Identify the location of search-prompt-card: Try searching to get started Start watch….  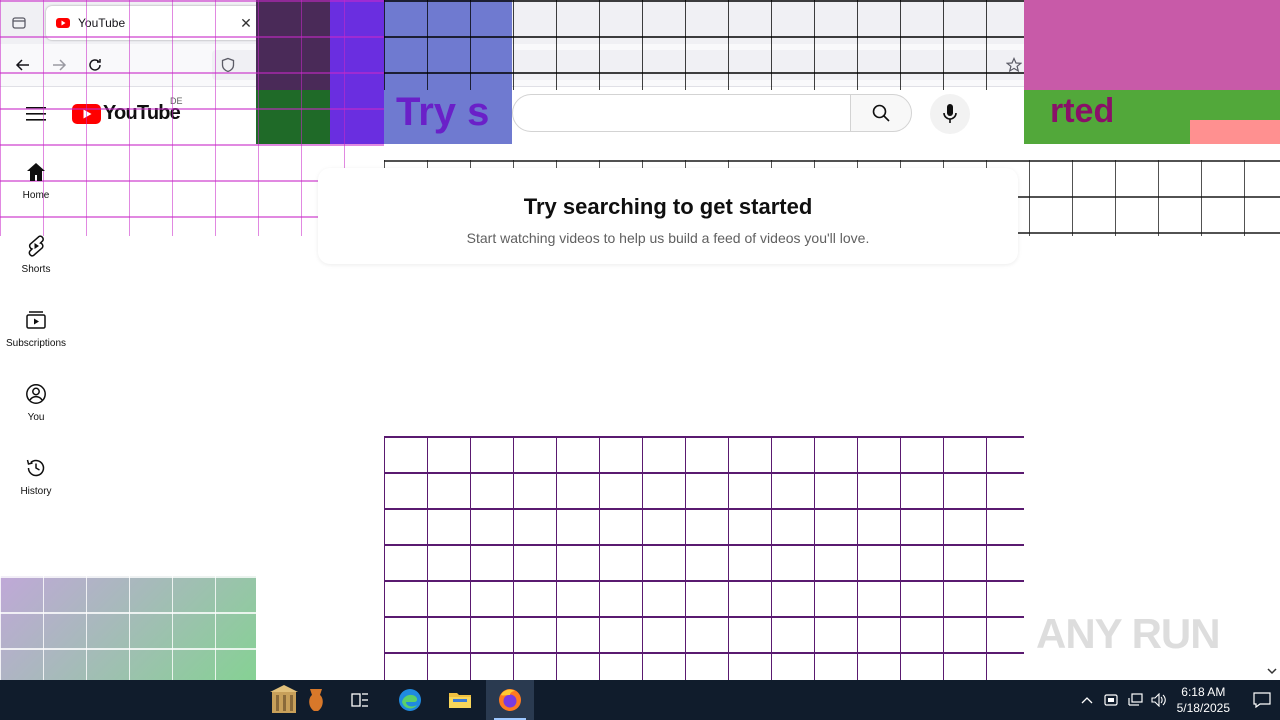
(668, 216).